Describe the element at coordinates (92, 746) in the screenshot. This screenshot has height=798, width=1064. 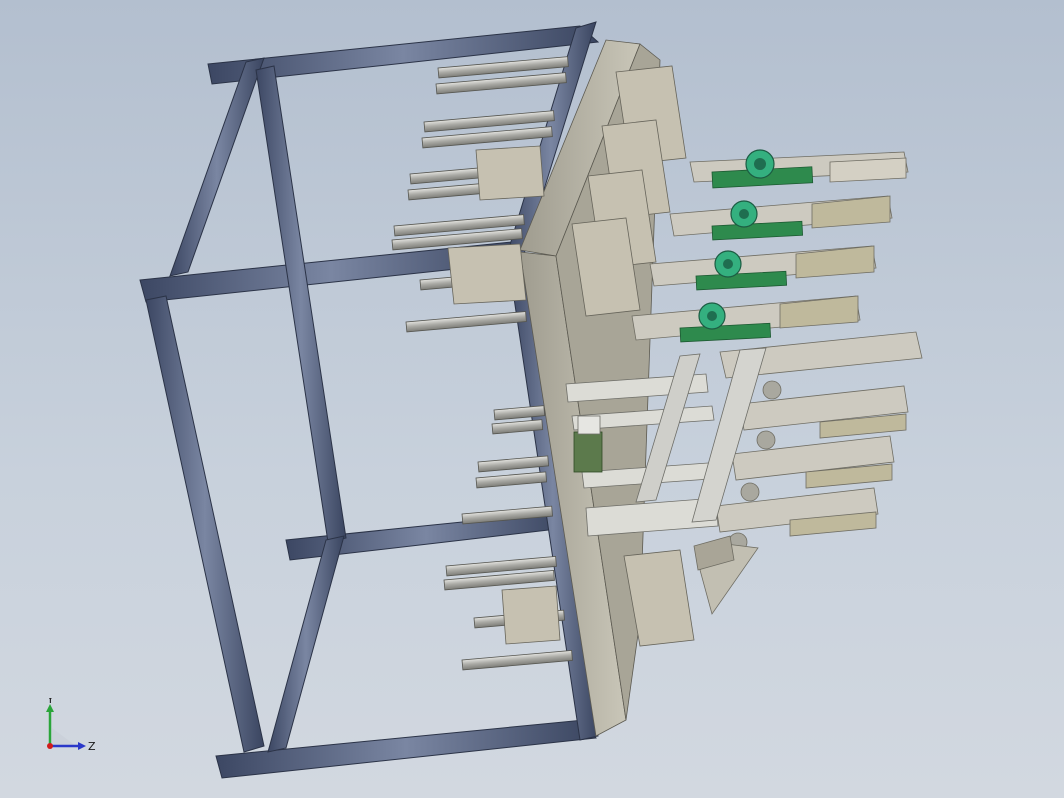
I see `triad-z-label: Z` at that location.